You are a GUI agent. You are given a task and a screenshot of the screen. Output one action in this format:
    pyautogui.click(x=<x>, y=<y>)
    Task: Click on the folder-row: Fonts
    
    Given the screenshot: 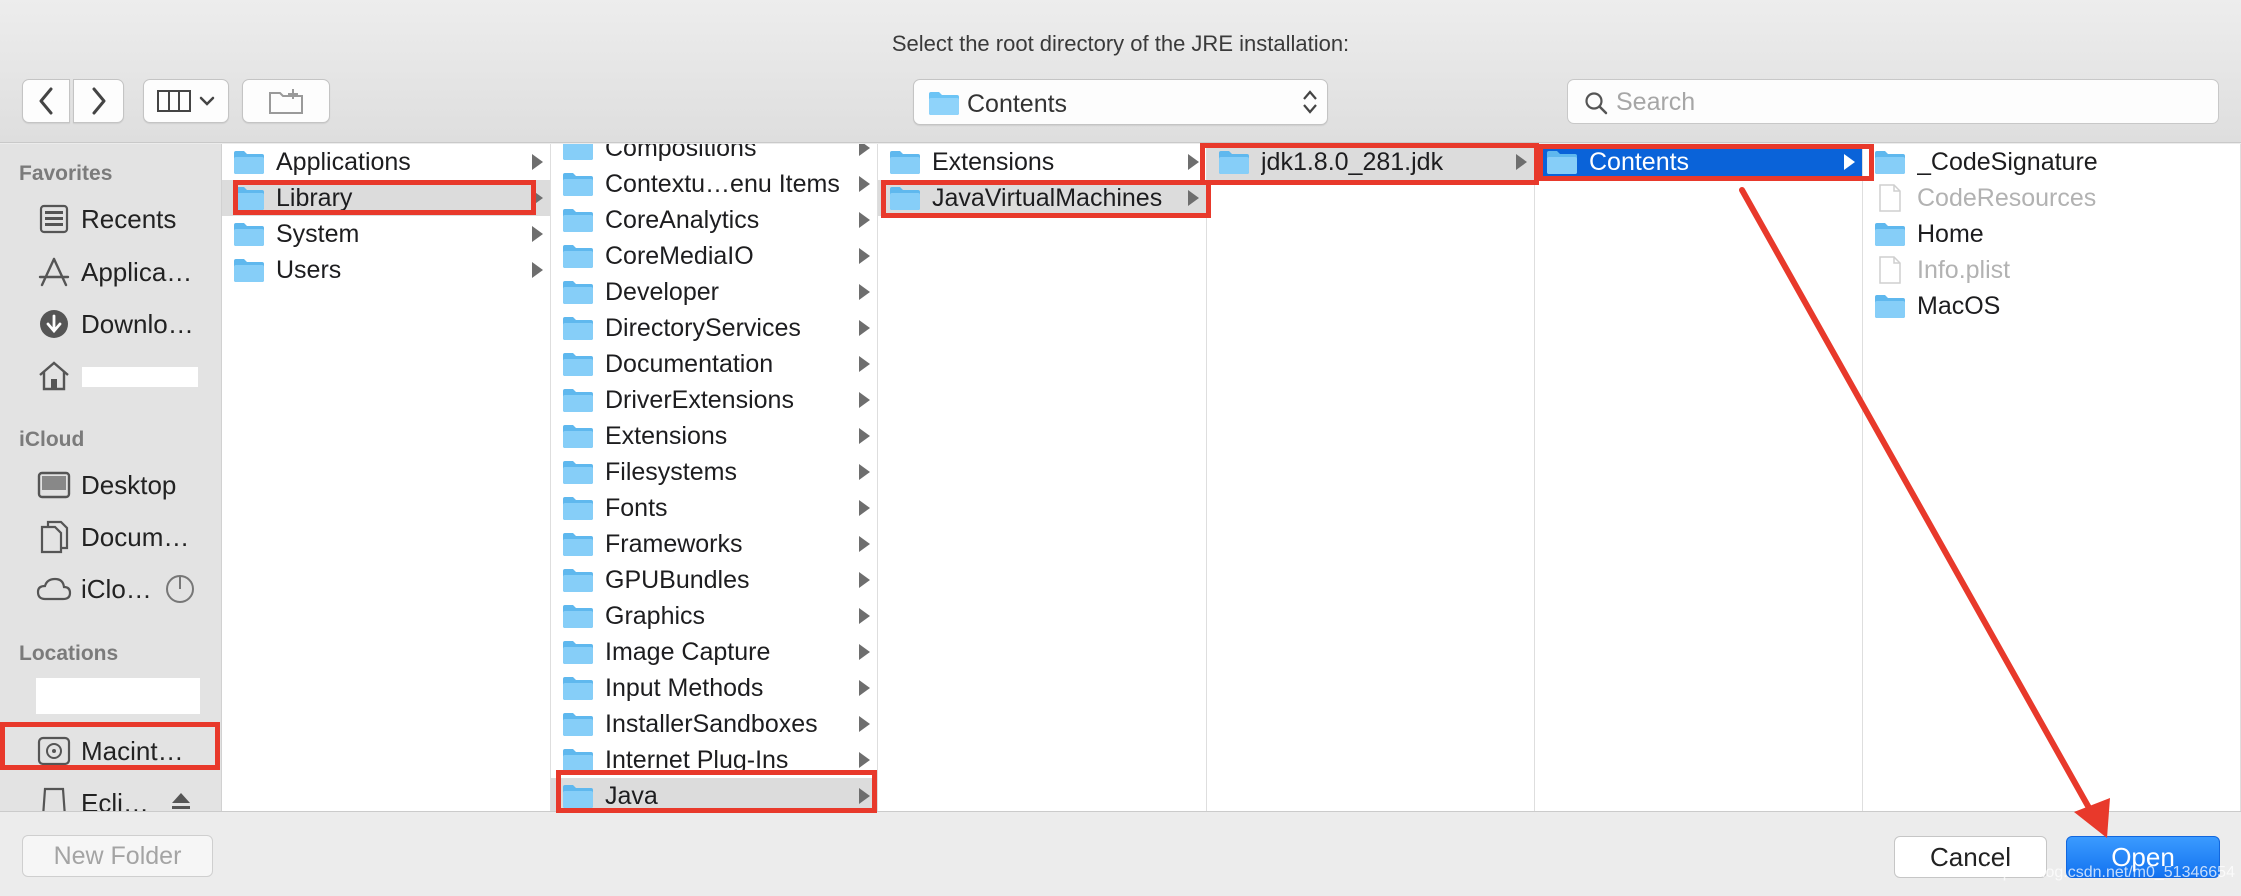 What is the action you would take?
    pyautogui.click(x=714, y=508)
    